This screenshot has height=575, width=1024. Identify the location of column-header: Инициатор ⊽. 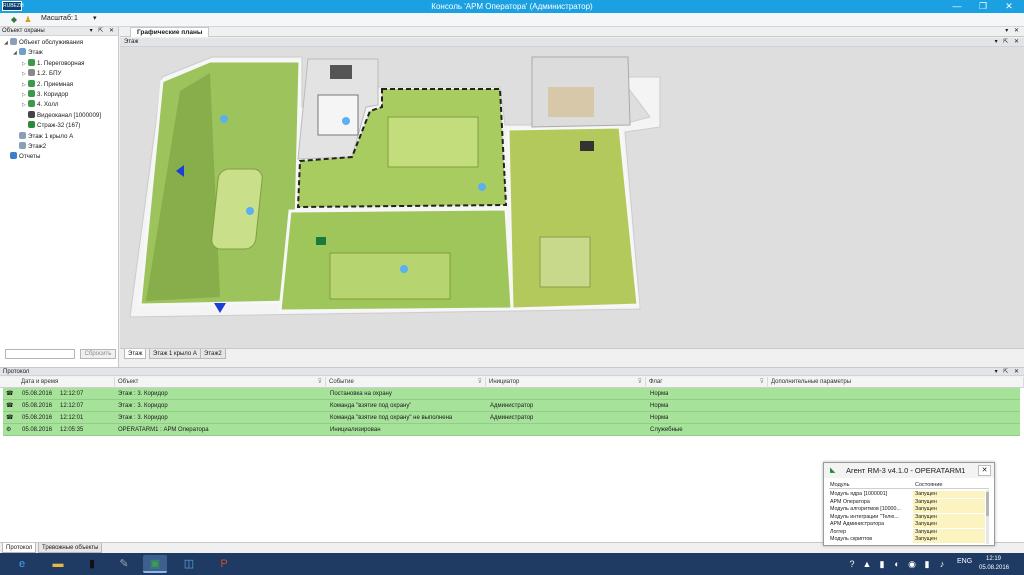
(566, 382).